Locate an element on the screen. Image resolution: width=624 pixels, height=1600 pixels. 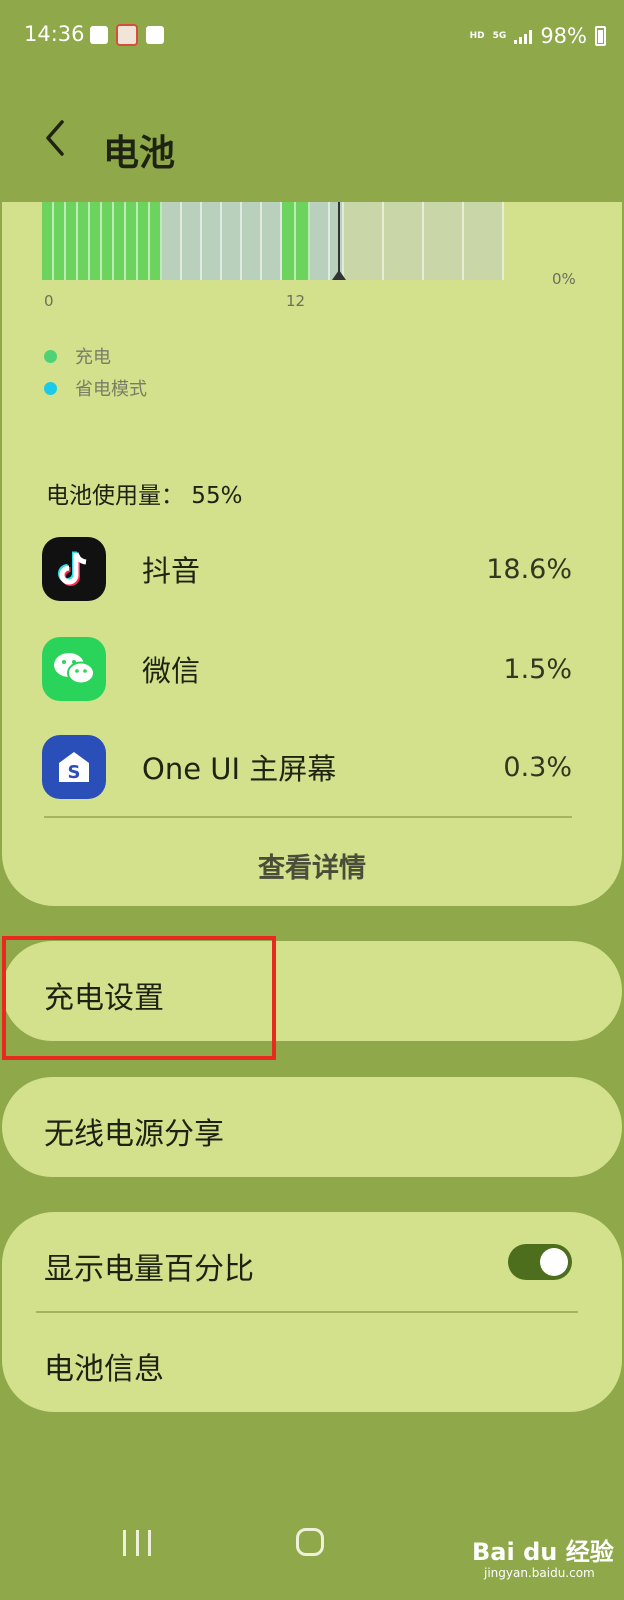
current-time-pointer is located at coordinates (339, 275).